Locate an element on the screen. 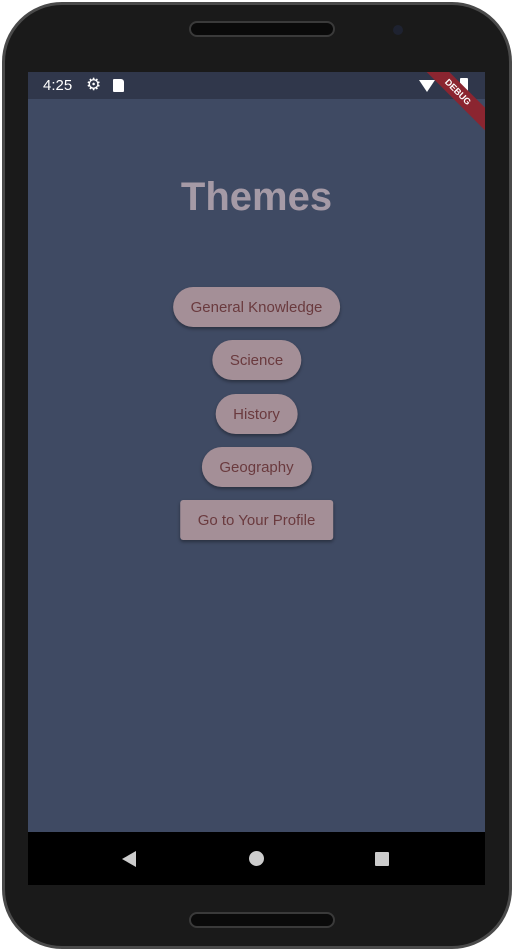 This screenshot has width=515, height=951. top-speaker is located at coordinates (262, 29).